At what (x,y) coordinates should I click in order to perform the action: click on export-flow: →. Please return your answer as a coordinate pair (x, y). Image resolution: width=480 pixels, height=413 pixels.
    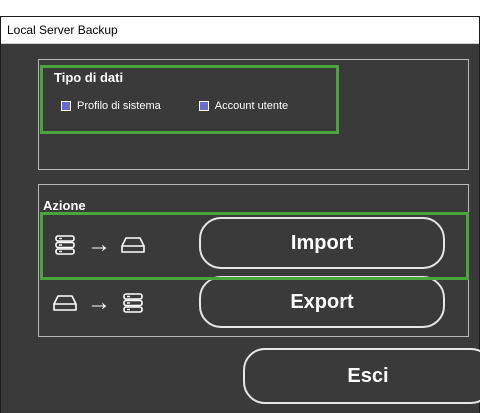
    Looking at the image, I should click on (99, 303).